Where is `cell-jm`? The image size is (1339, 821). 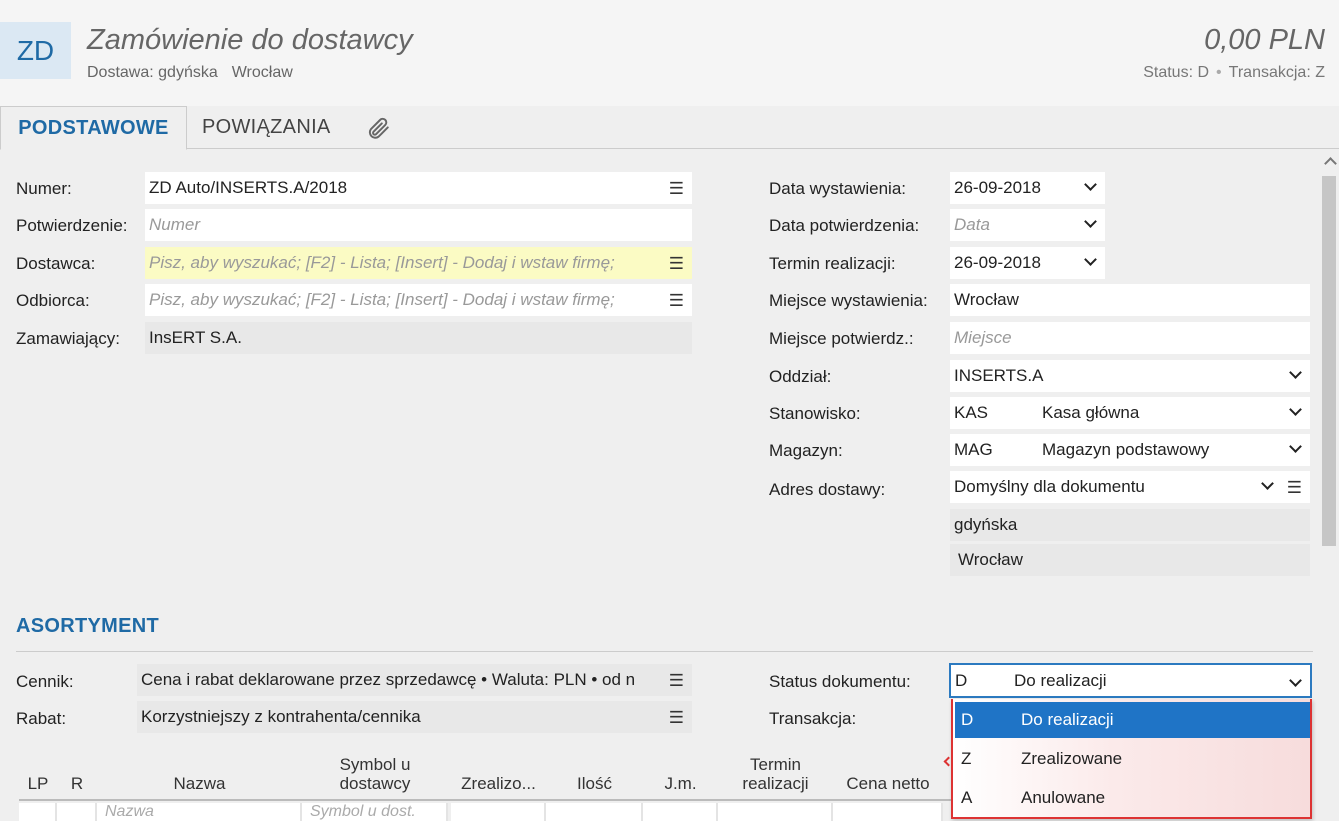
cell-jm is located at coordinates (680, 812).